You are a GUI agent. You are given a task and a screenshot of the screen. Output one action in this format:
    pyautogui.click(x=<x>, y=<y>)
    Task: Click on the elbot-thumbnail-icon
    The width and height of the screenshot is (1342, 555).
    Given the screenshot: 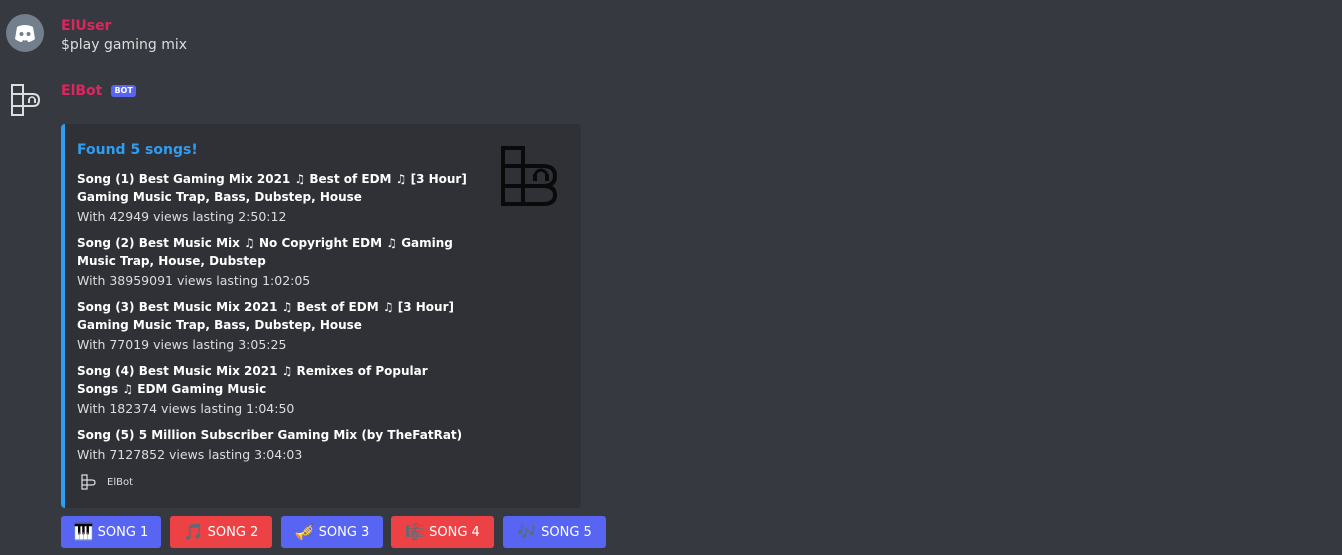 What is the action you would take?
    pyautogui.click(x=531, y=176)
    